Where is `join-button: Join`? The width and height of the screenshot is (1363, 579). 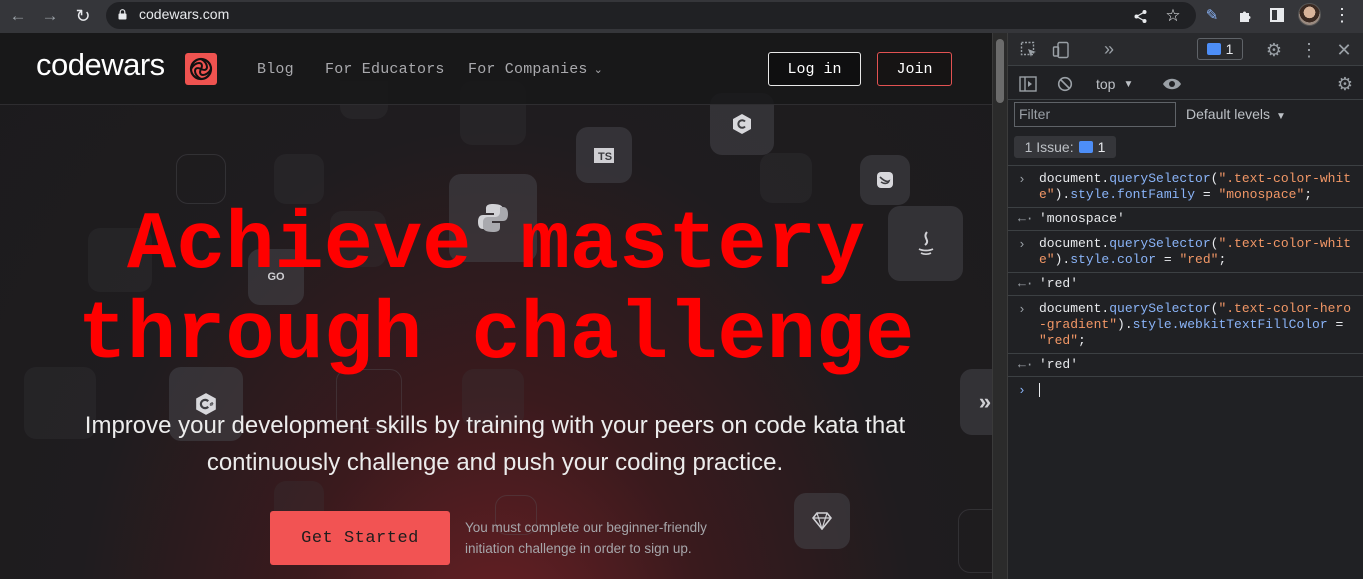 join-button: Join is located at coordinates (914, 69).